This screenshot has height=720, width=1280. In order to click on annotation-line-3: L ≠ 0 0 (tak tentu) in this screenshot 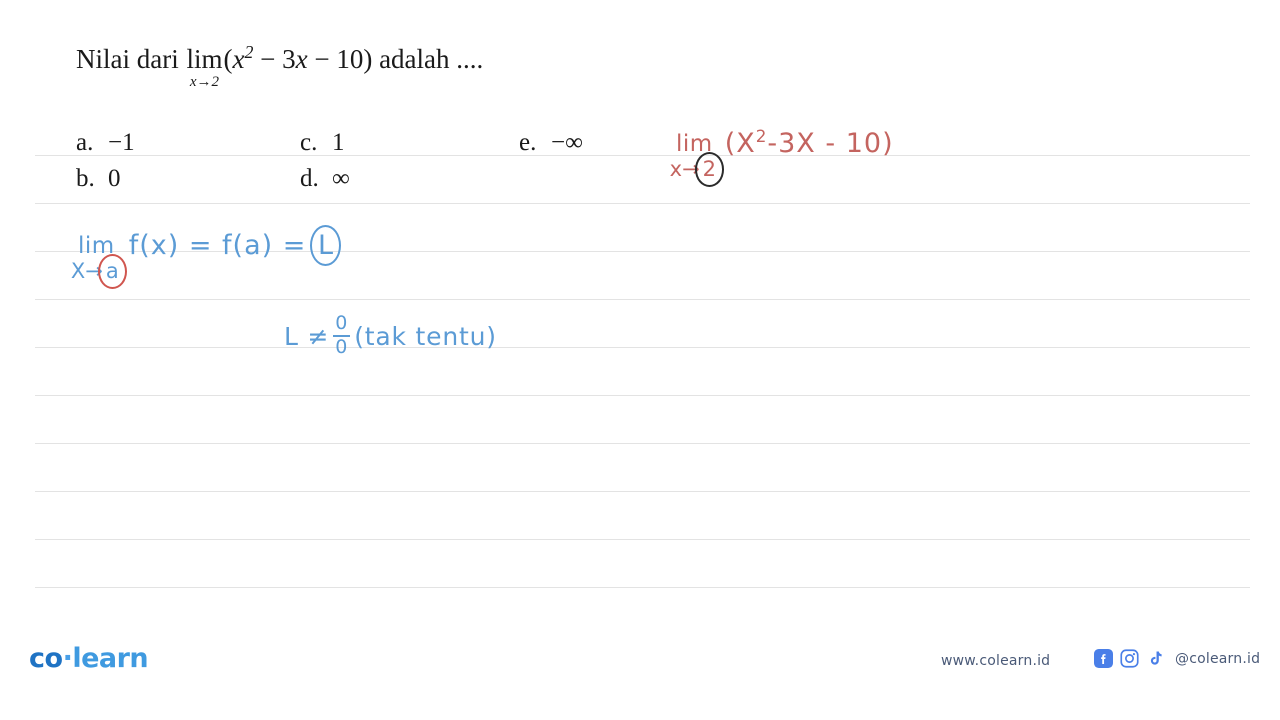, I will do `click(390, 336)`.